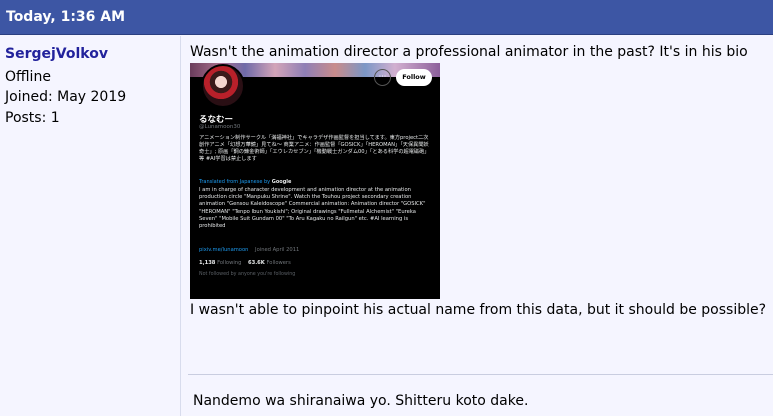  I want to click on profile-meta: pixiv.me/lunamoon Joined April 2011, so click(249, 250).